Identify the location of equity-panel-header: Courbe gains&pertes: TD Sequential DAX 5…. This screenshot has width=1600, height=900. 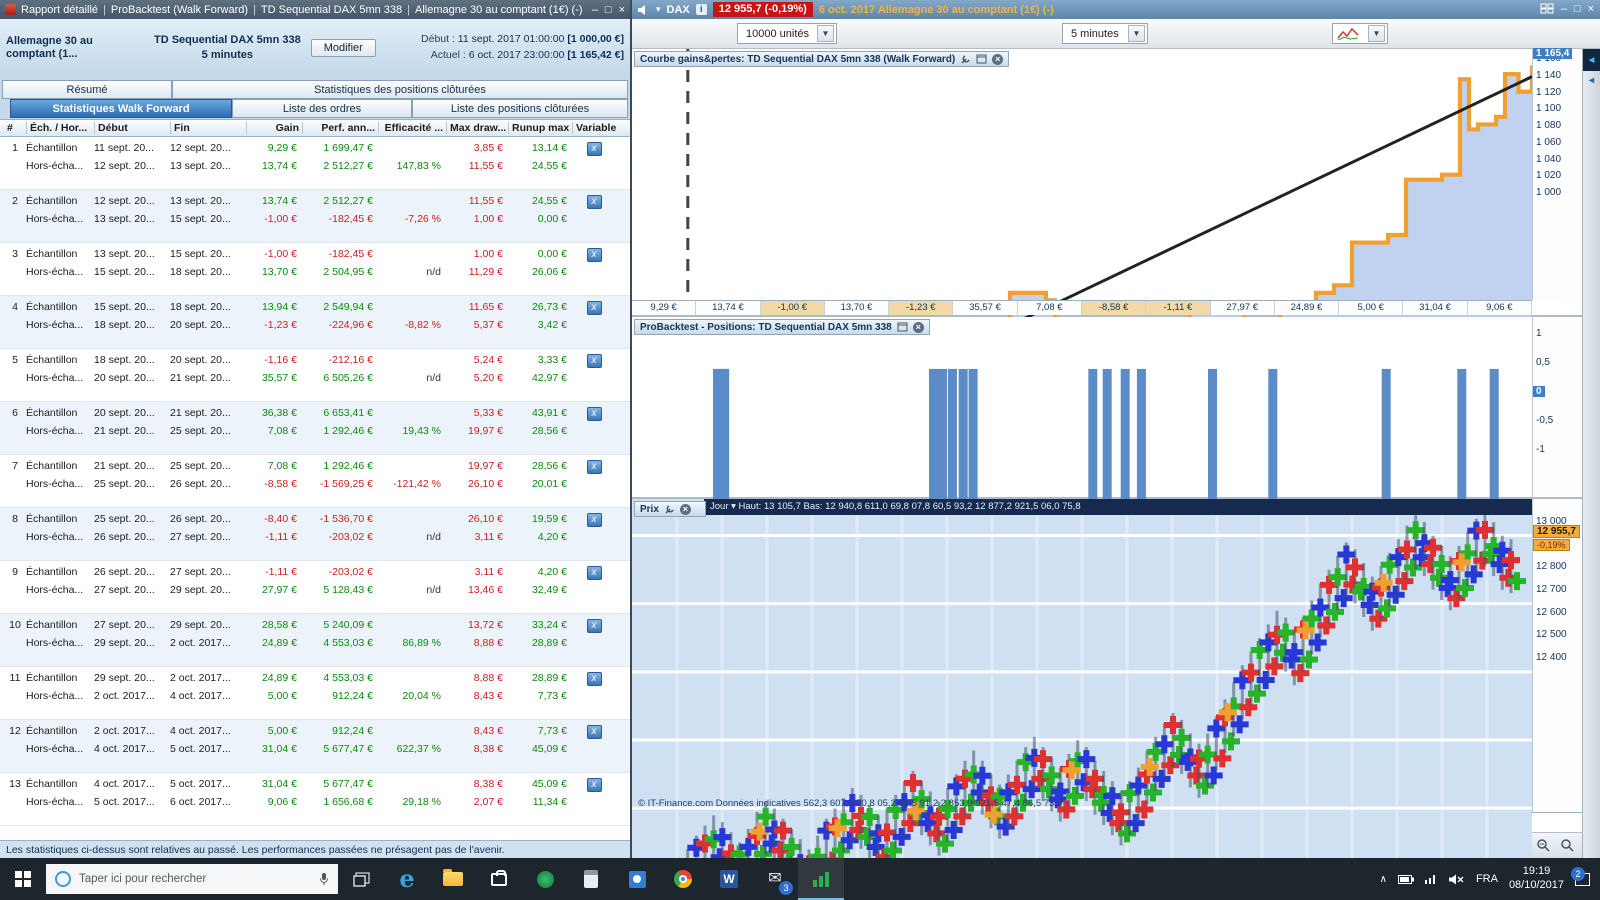
(822, 59).